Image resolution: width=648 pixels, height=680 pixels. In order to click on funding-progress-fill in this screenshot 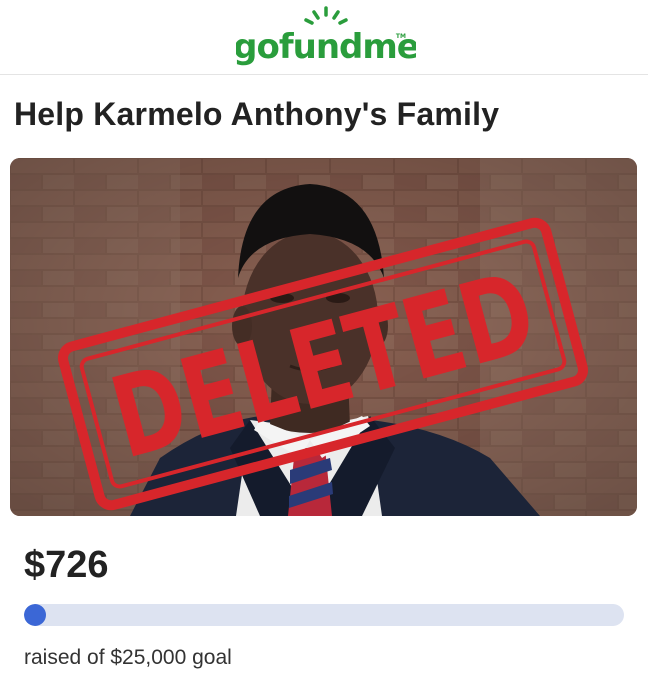, I will do `click(35, 615)`.